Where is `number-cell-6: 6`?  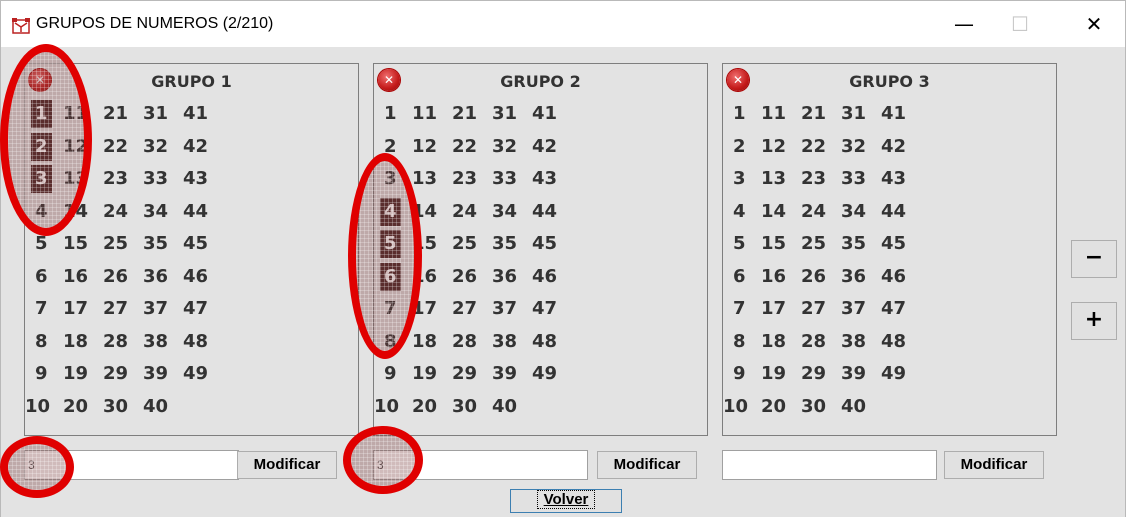 number-cell-6: 6 is located at coordinates (739, 277).